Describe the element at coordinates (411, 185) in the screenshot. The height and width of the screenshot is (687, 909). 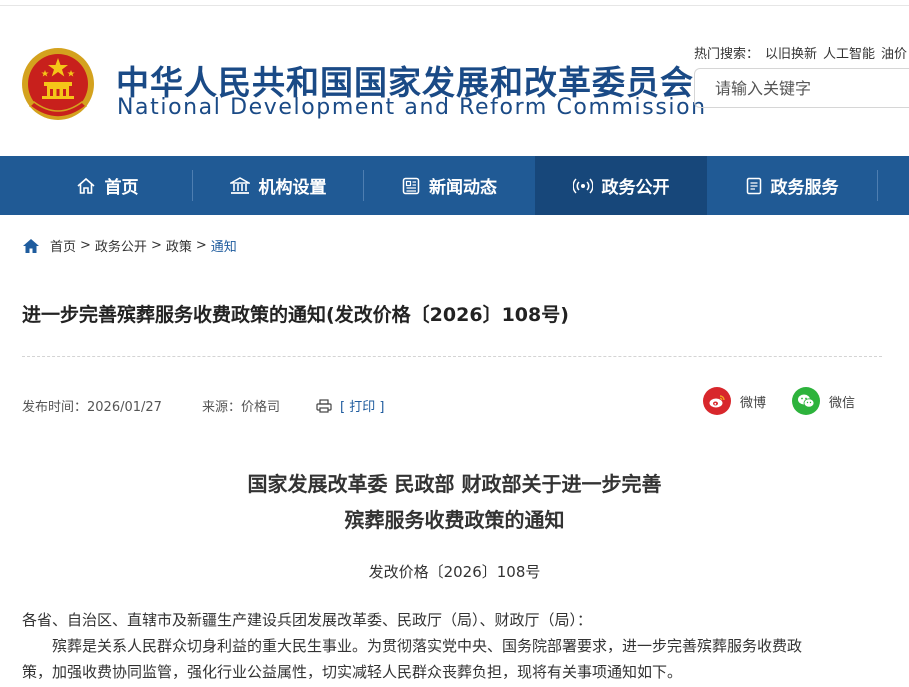
I see `news-icon` at that location.